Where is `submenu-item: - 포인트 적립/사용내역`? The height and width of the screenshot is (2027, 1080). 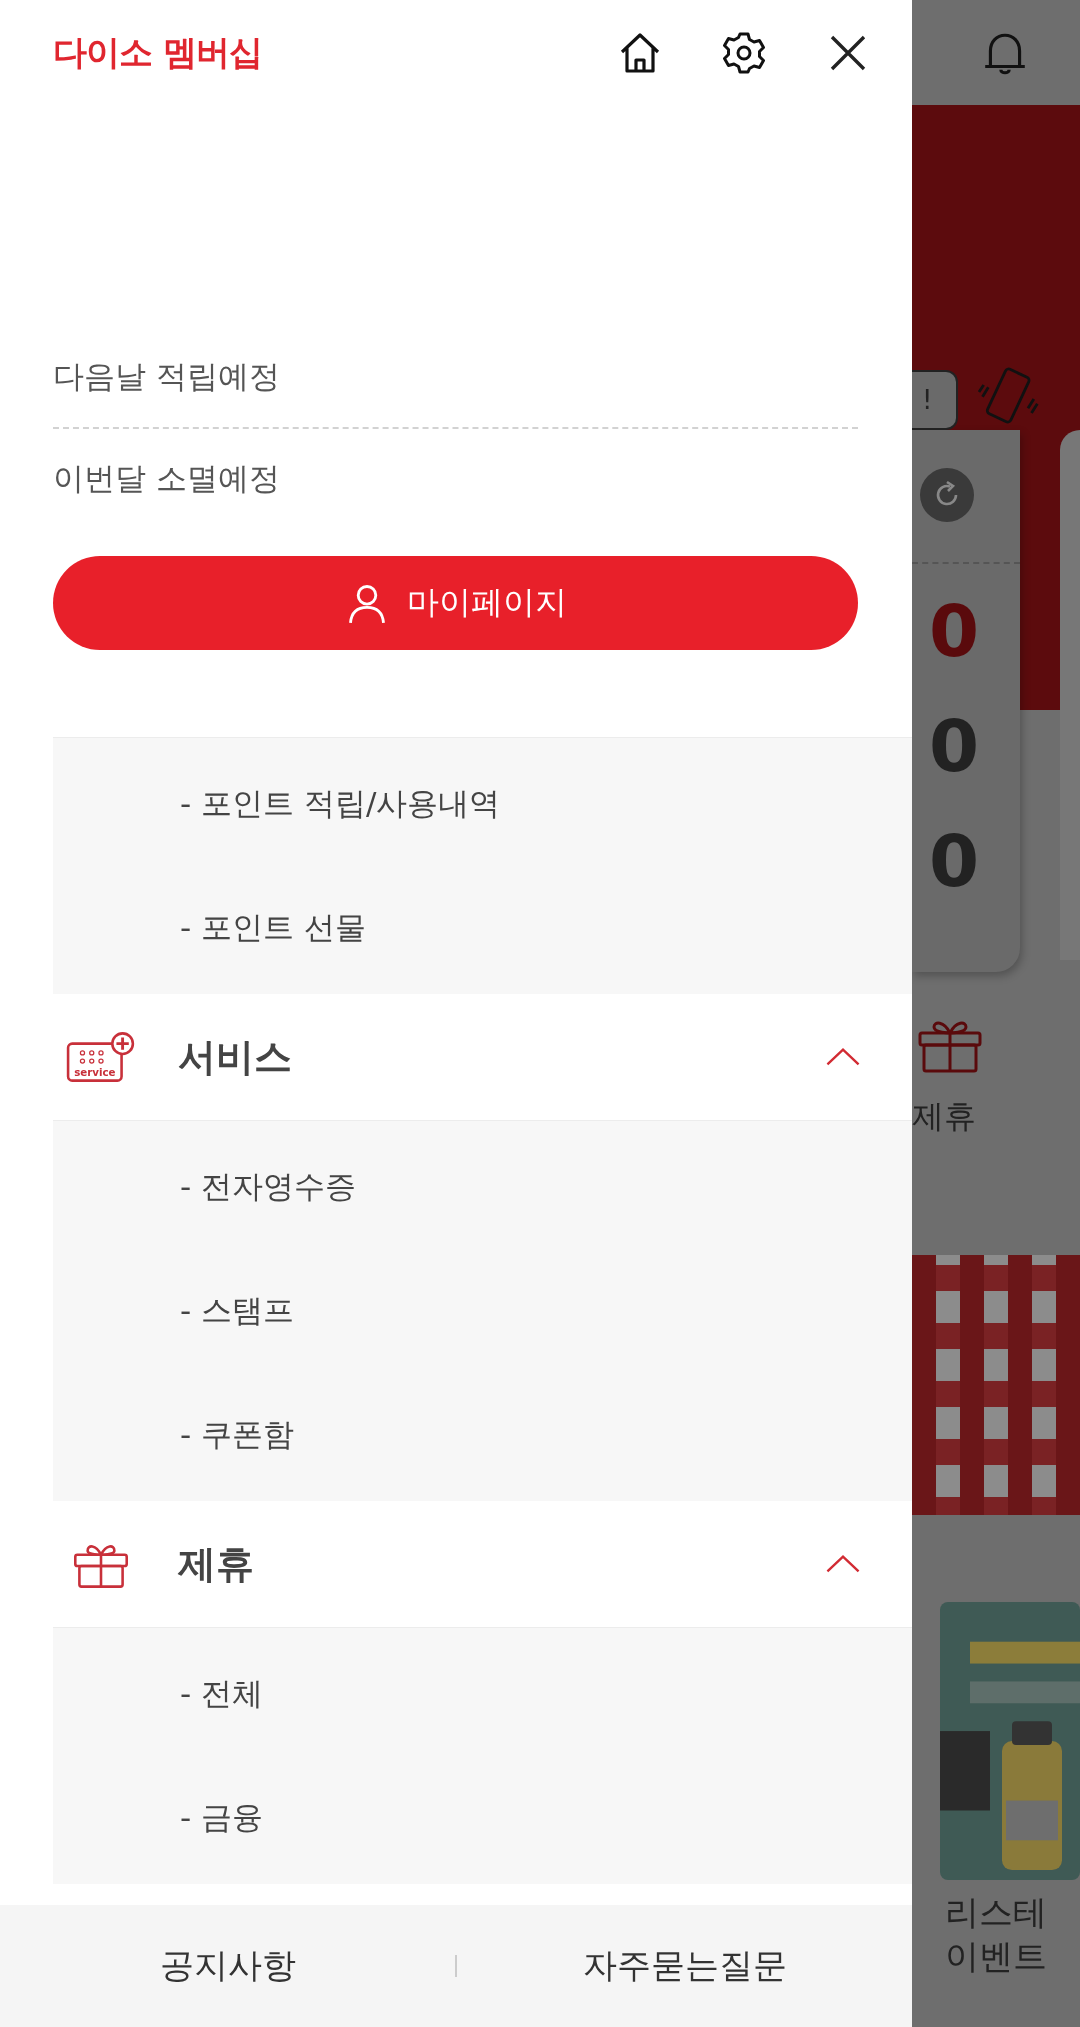 submenu-item: - 포인트 적립/사용내역 is located at coordinates (340, 804).